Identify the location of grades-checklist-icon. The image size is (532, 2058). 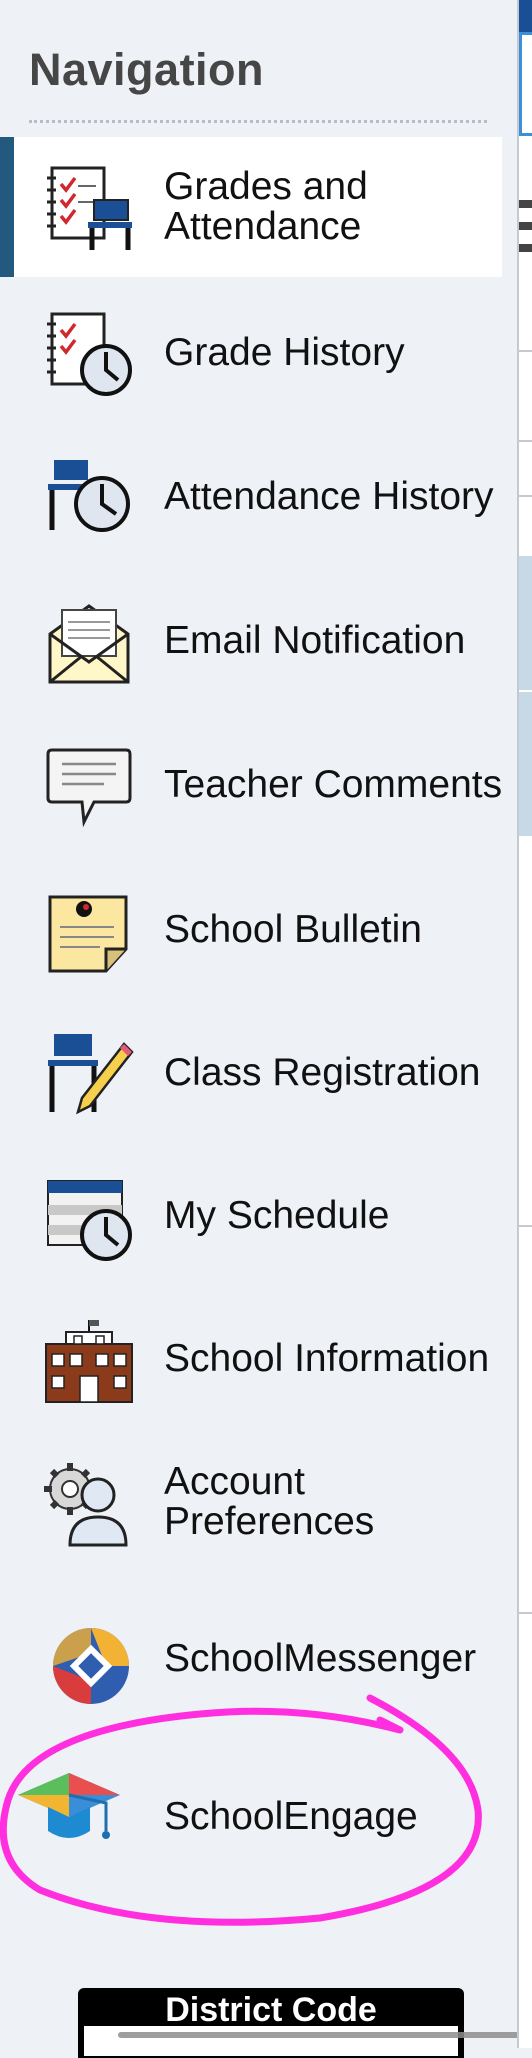
(89, 209).